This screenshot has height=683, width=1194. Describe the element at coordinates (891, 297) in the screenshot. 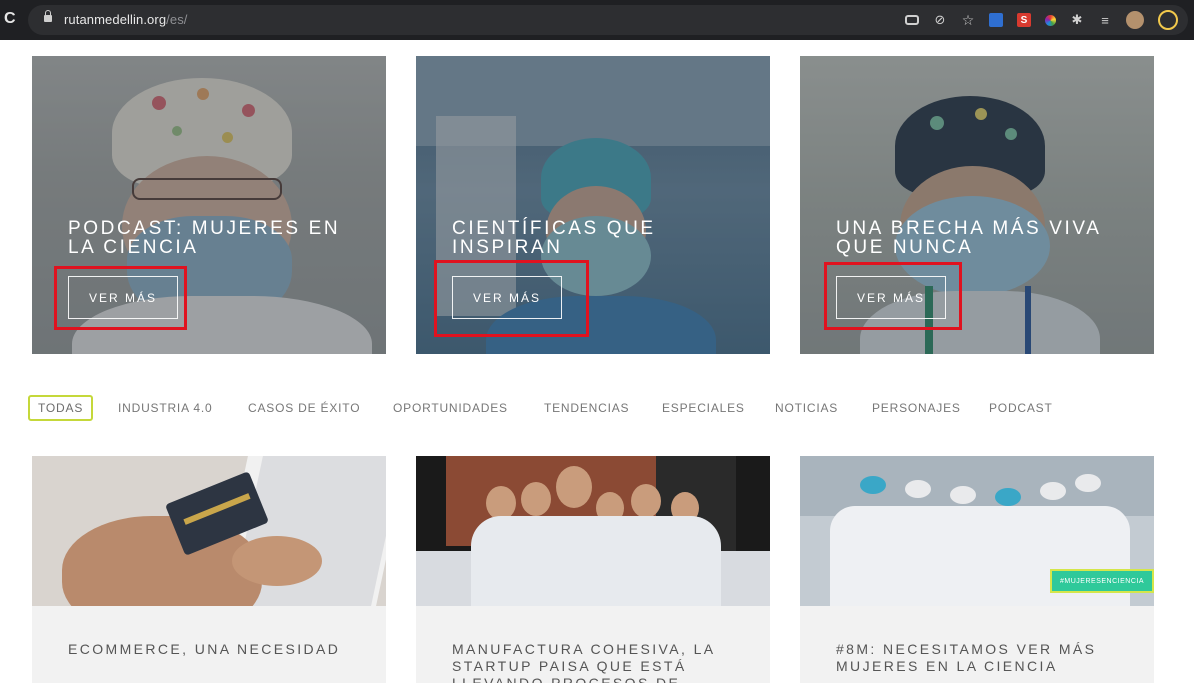

I see `ver-mas-button-3: VER MÁS` at that location.